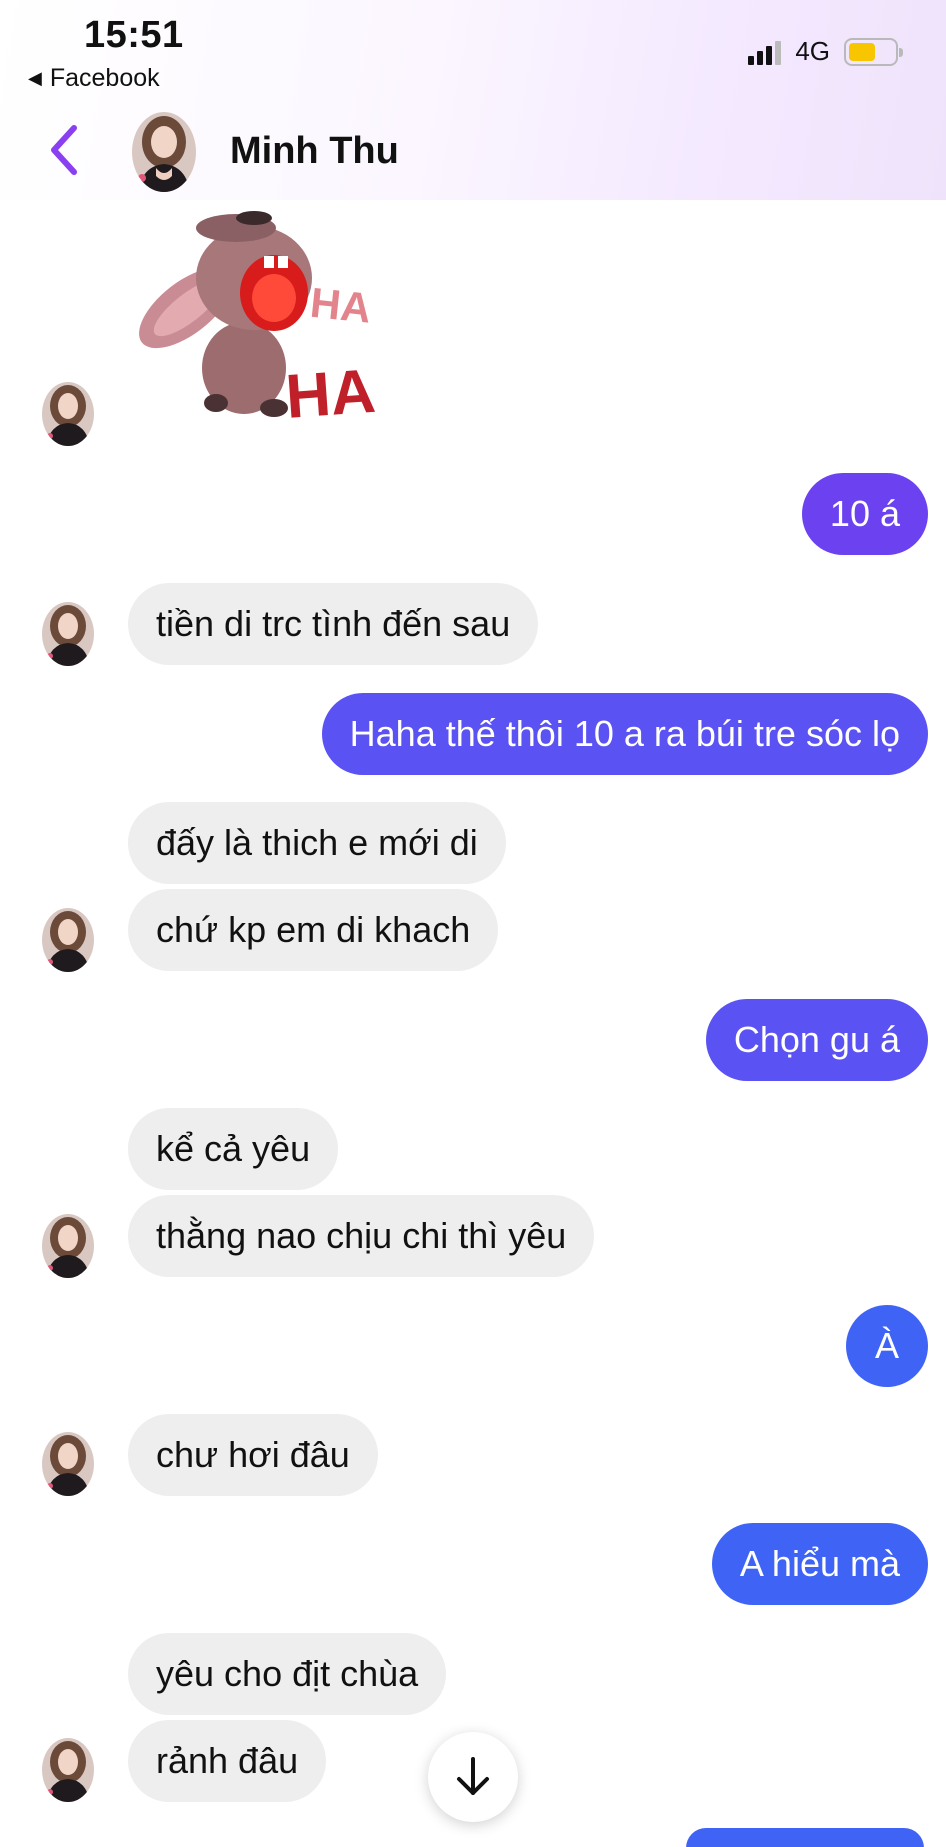 The height and width of the screenshot is (1847, 946). I want to click on sticker-text-bottom: HA, so click(330, 394).